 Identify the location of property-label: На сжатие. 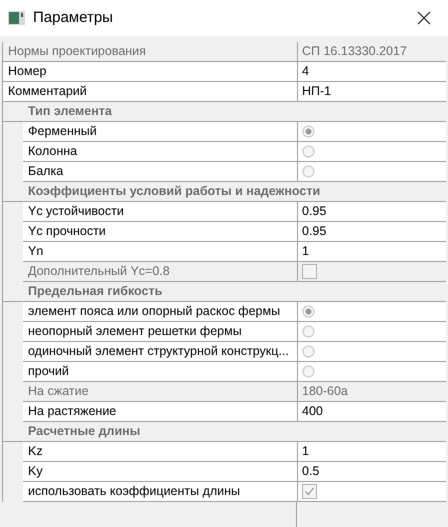
(58, 391).